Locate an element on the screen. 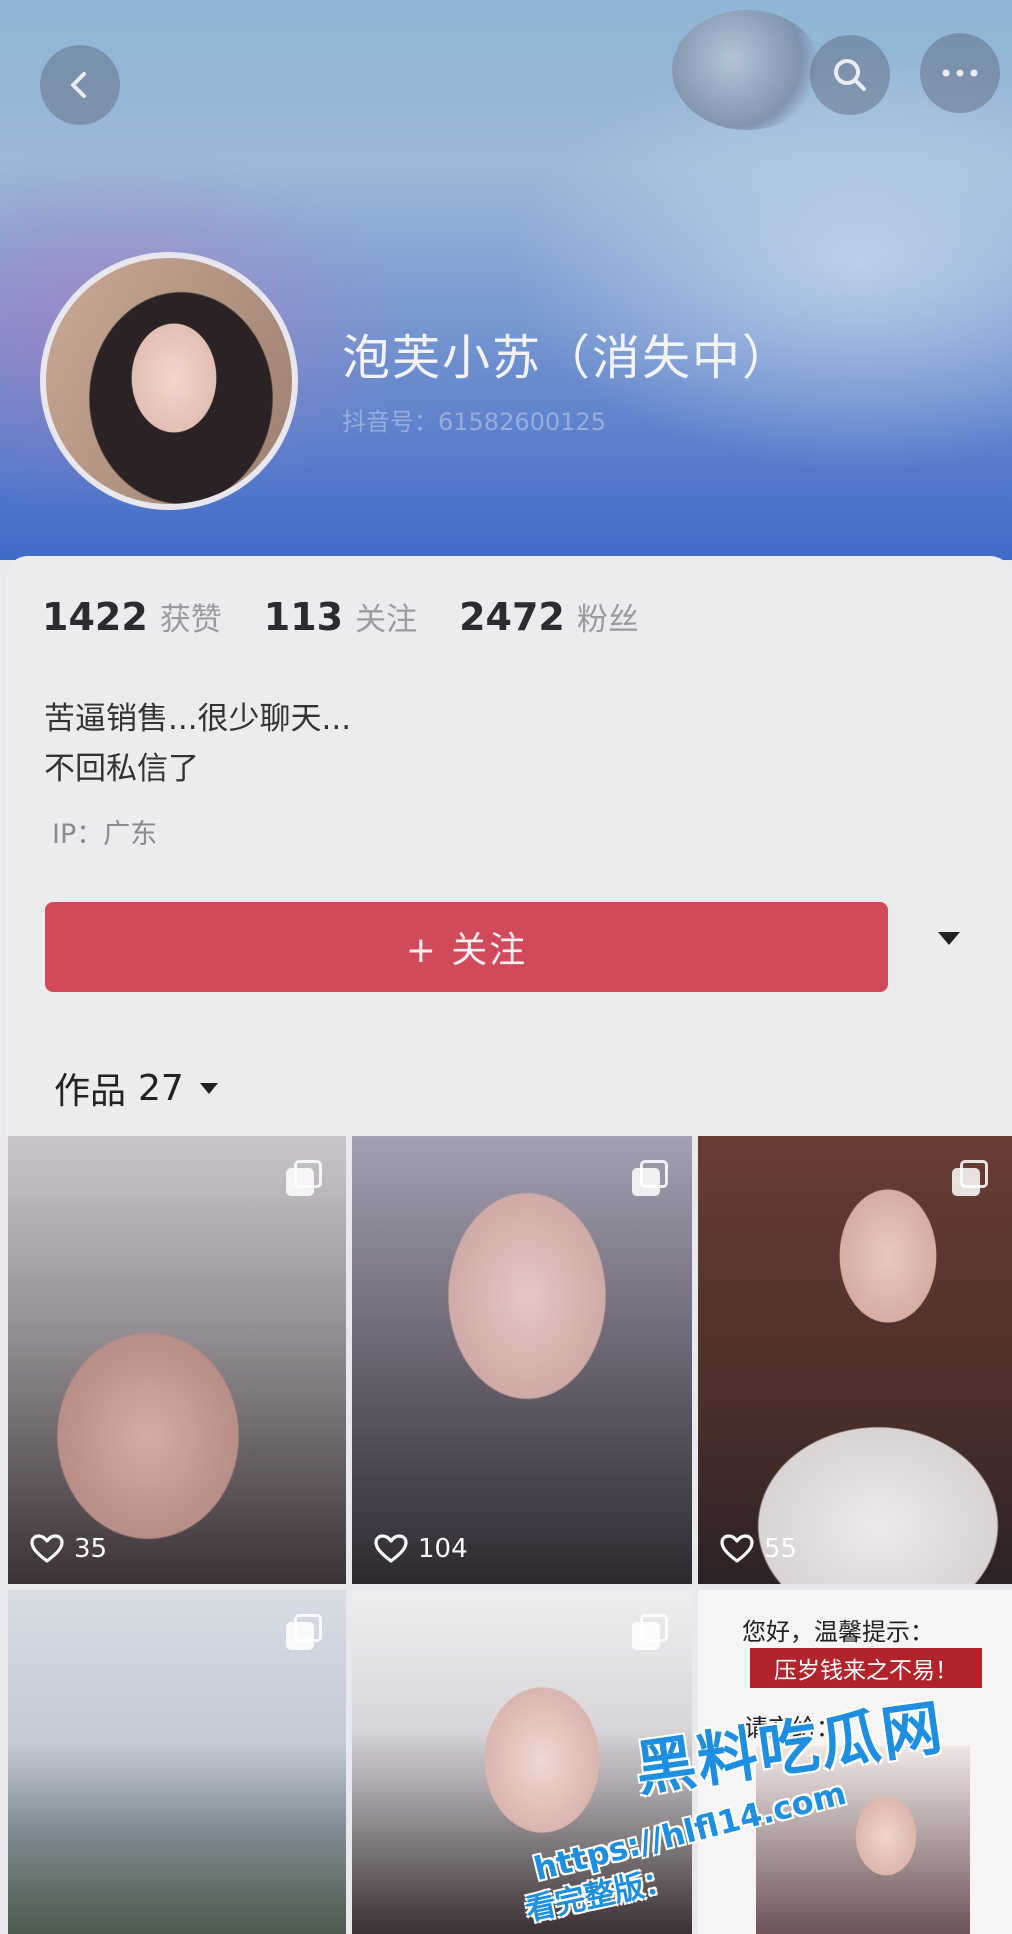  profile-stats: 1422 获赞 113 关注 2472 粉丝 is located at coordinates (361, 616).